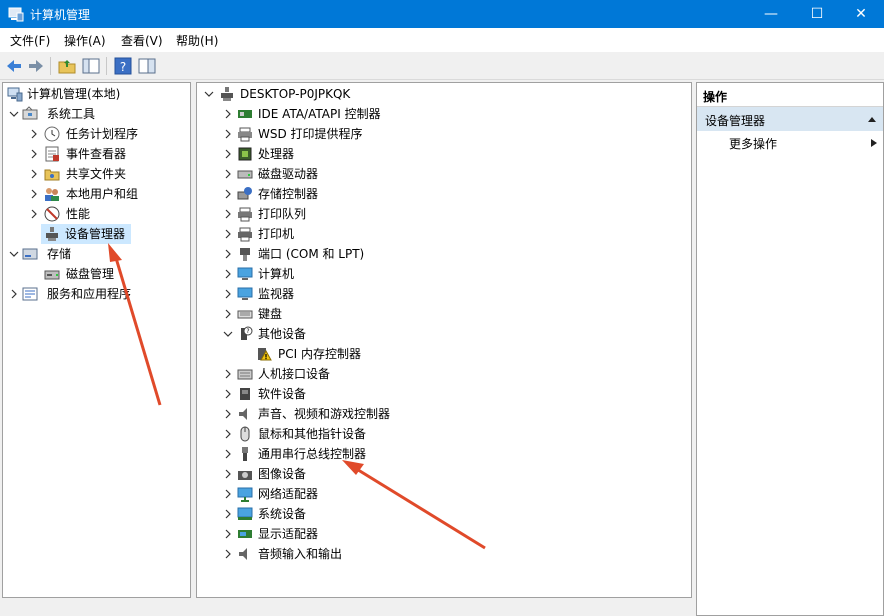 This screenshot has width=884, height=616. Describe the element at coordinates (96, 274) in the screenshot. I see `tree-item-disk-management: 磁盘管理` at that location.